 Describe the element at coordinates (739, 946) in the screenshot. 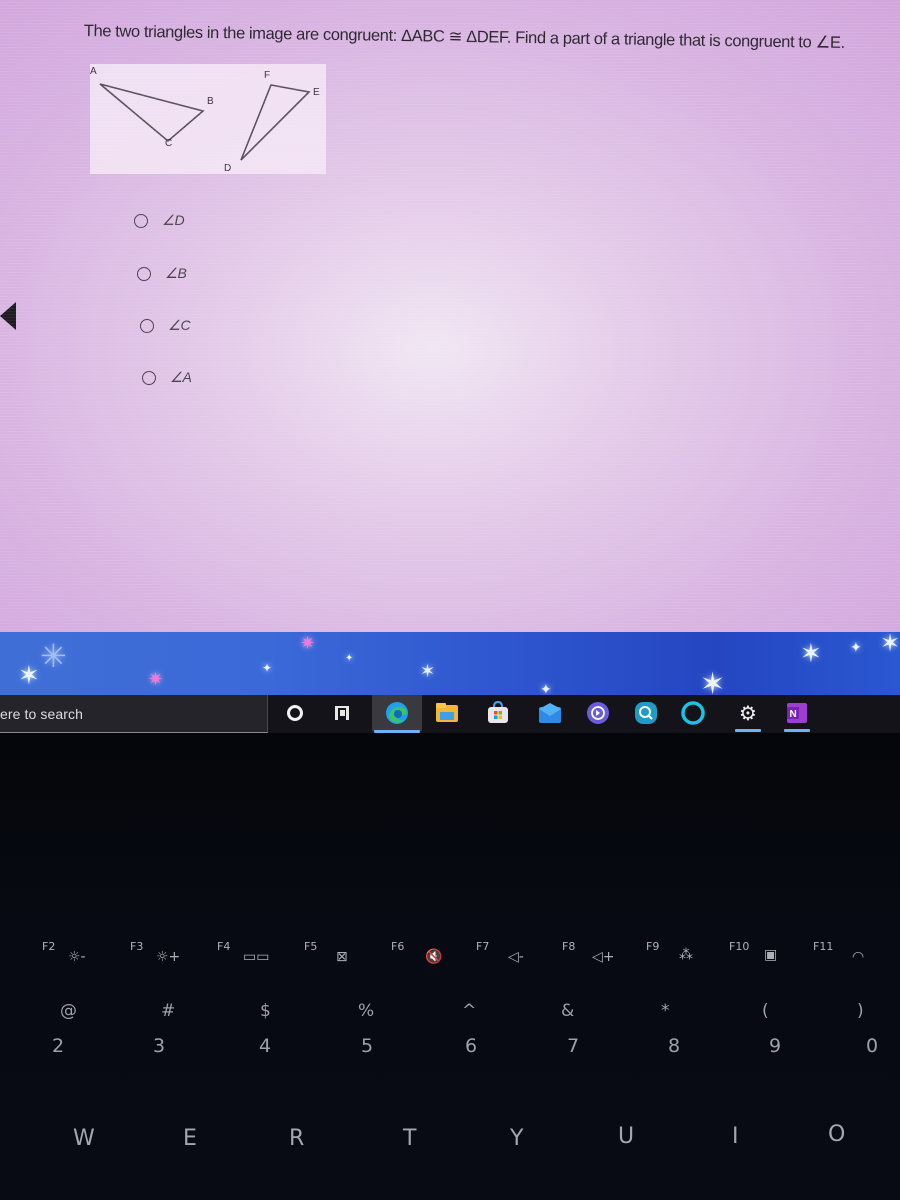

I see `key-f10: F10` at that location.